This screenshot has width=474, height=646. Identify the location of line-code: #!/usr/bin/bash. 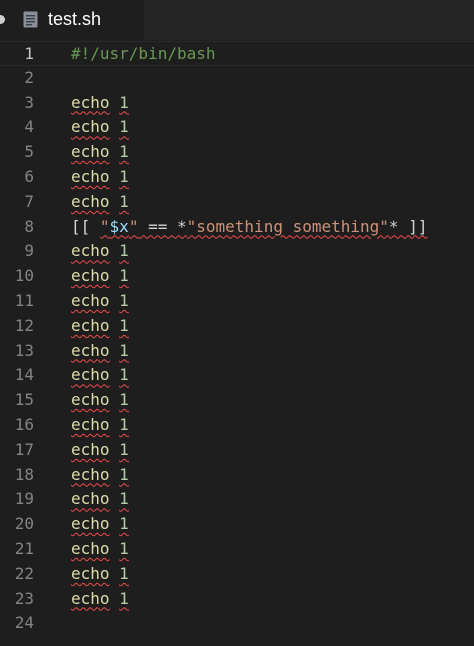
(143, 54).